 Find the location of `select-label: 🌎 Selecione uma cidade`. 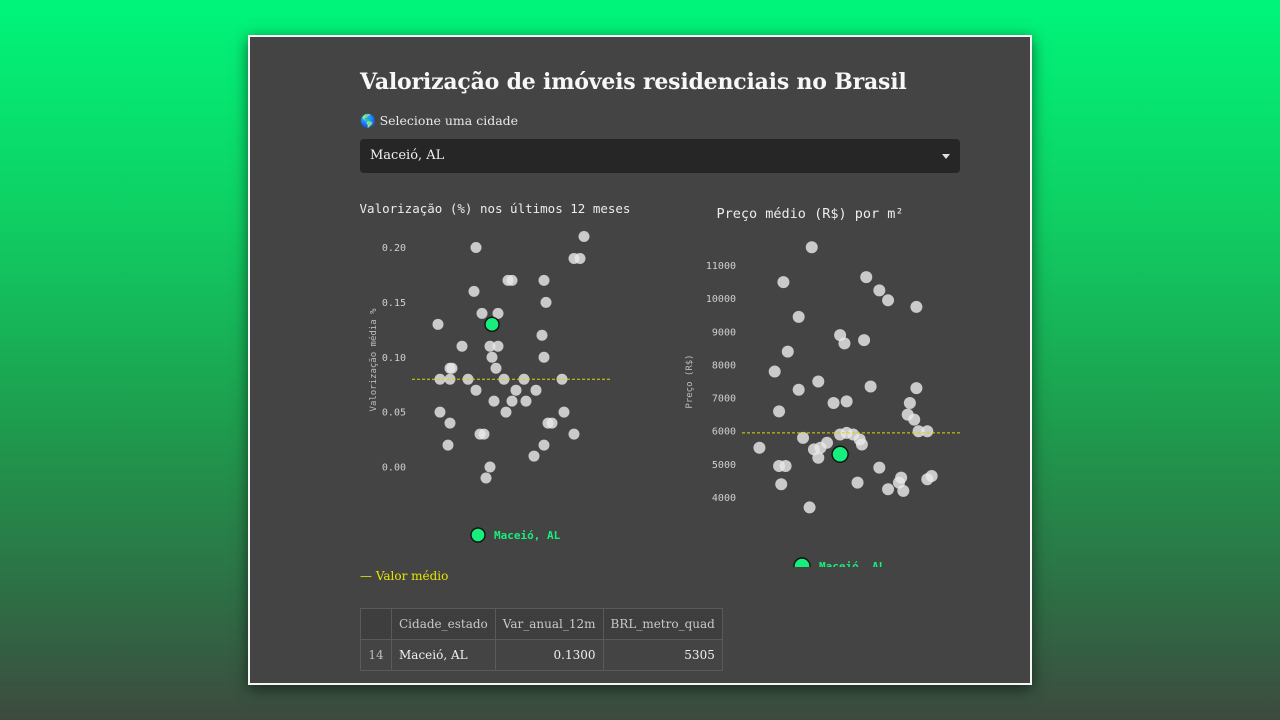

select-label: 🌎 Selecione uma cidade is located at coordinates (439, 121).